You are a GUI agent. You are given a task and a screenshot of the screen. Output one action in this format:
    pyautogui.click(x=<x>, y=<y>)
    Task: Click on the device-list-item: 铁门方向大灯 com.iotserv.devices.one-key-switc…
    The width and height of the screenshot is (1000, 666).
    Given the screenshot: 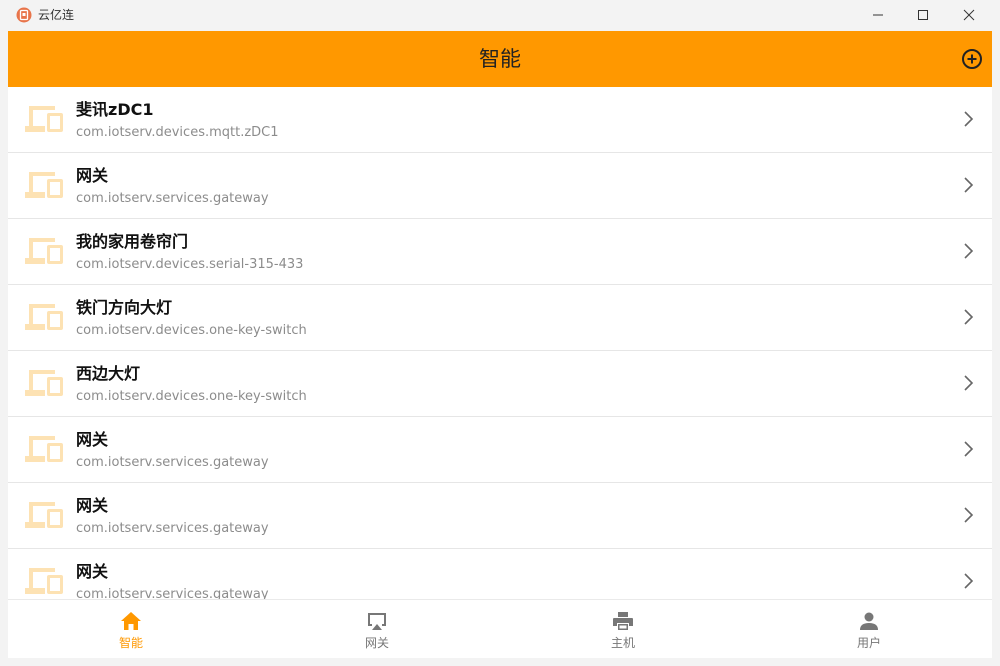 What is the action you would take?
    pyautogui.click(x=500, y=318)
    